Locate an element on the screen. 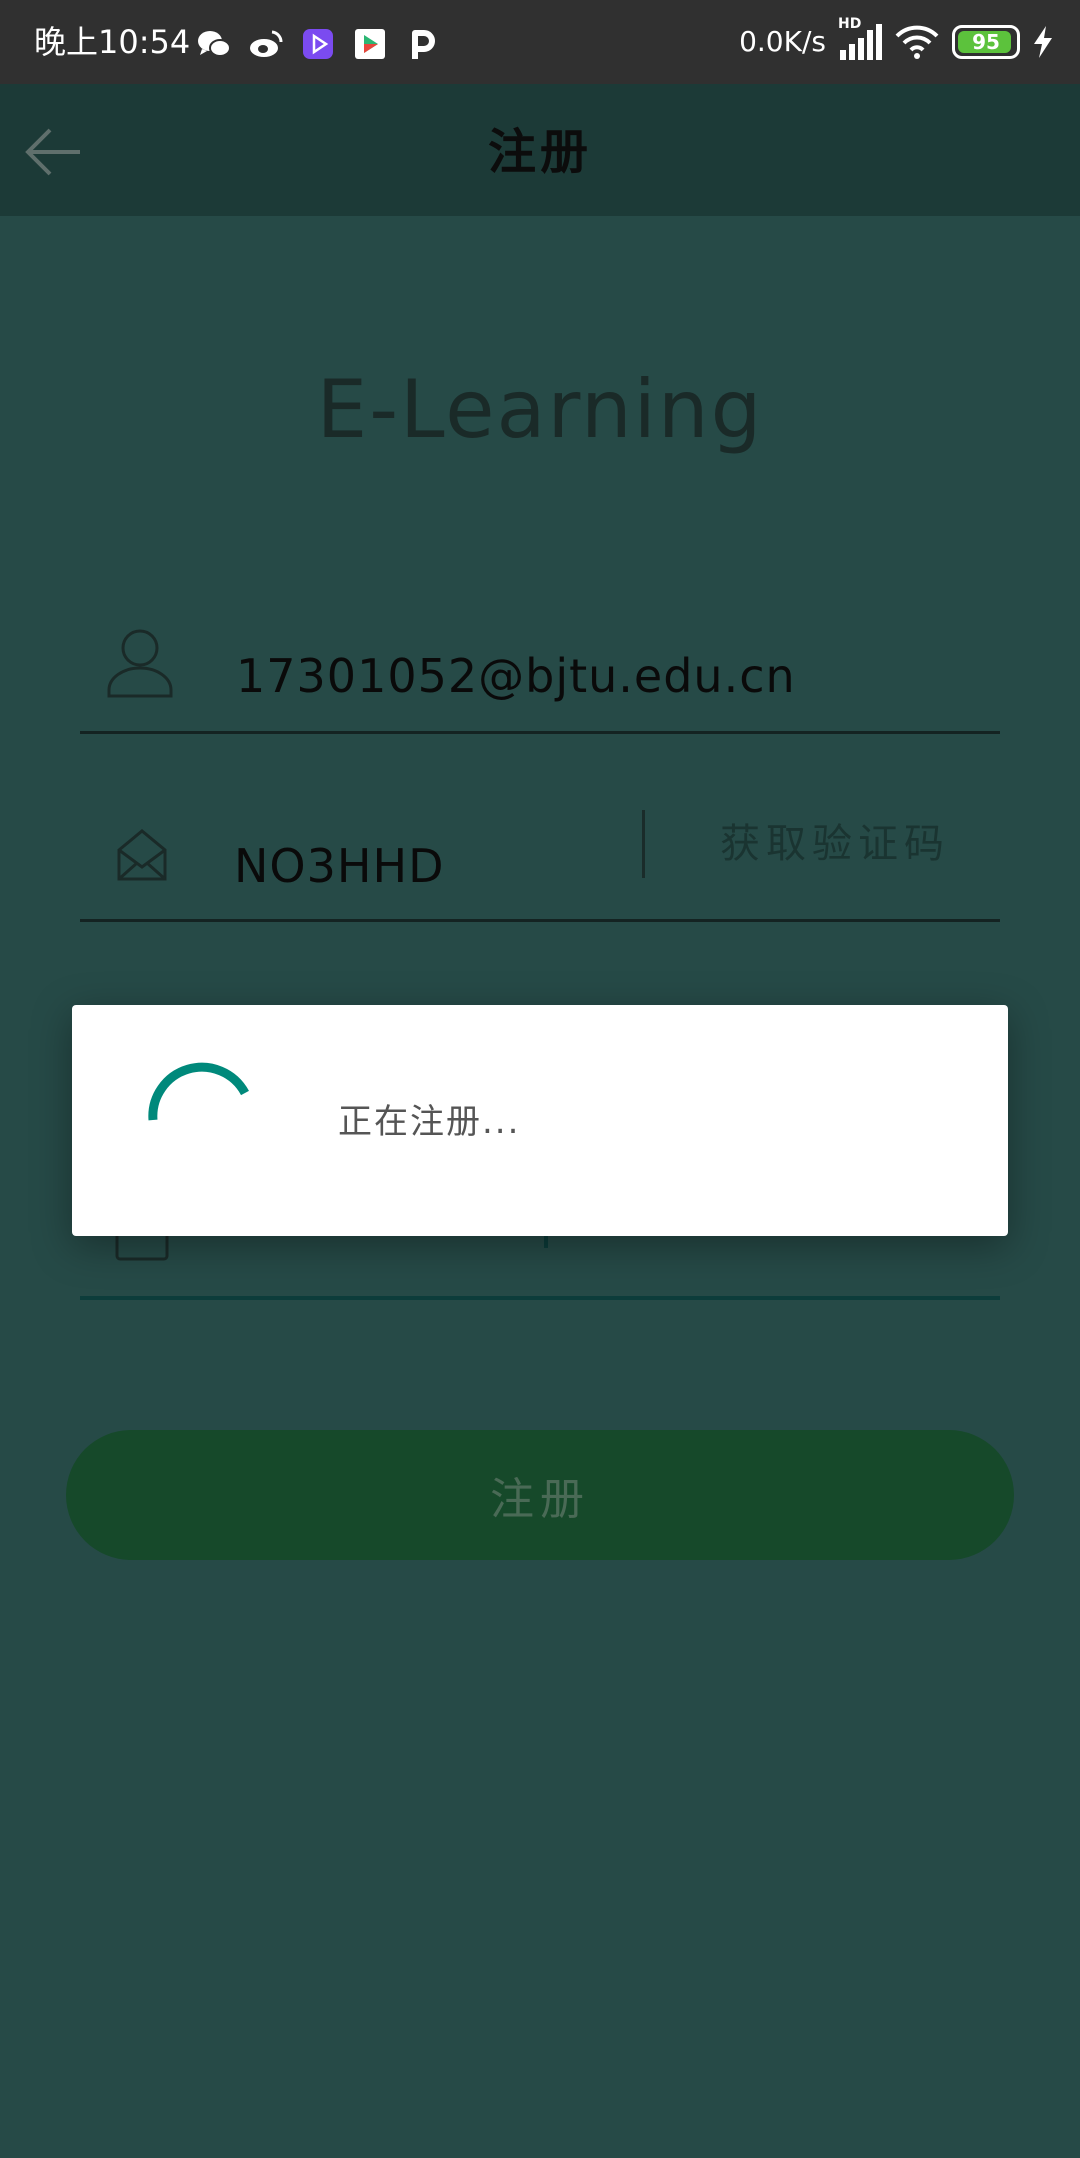  play-store-icon is located at coordinates (370, 44).